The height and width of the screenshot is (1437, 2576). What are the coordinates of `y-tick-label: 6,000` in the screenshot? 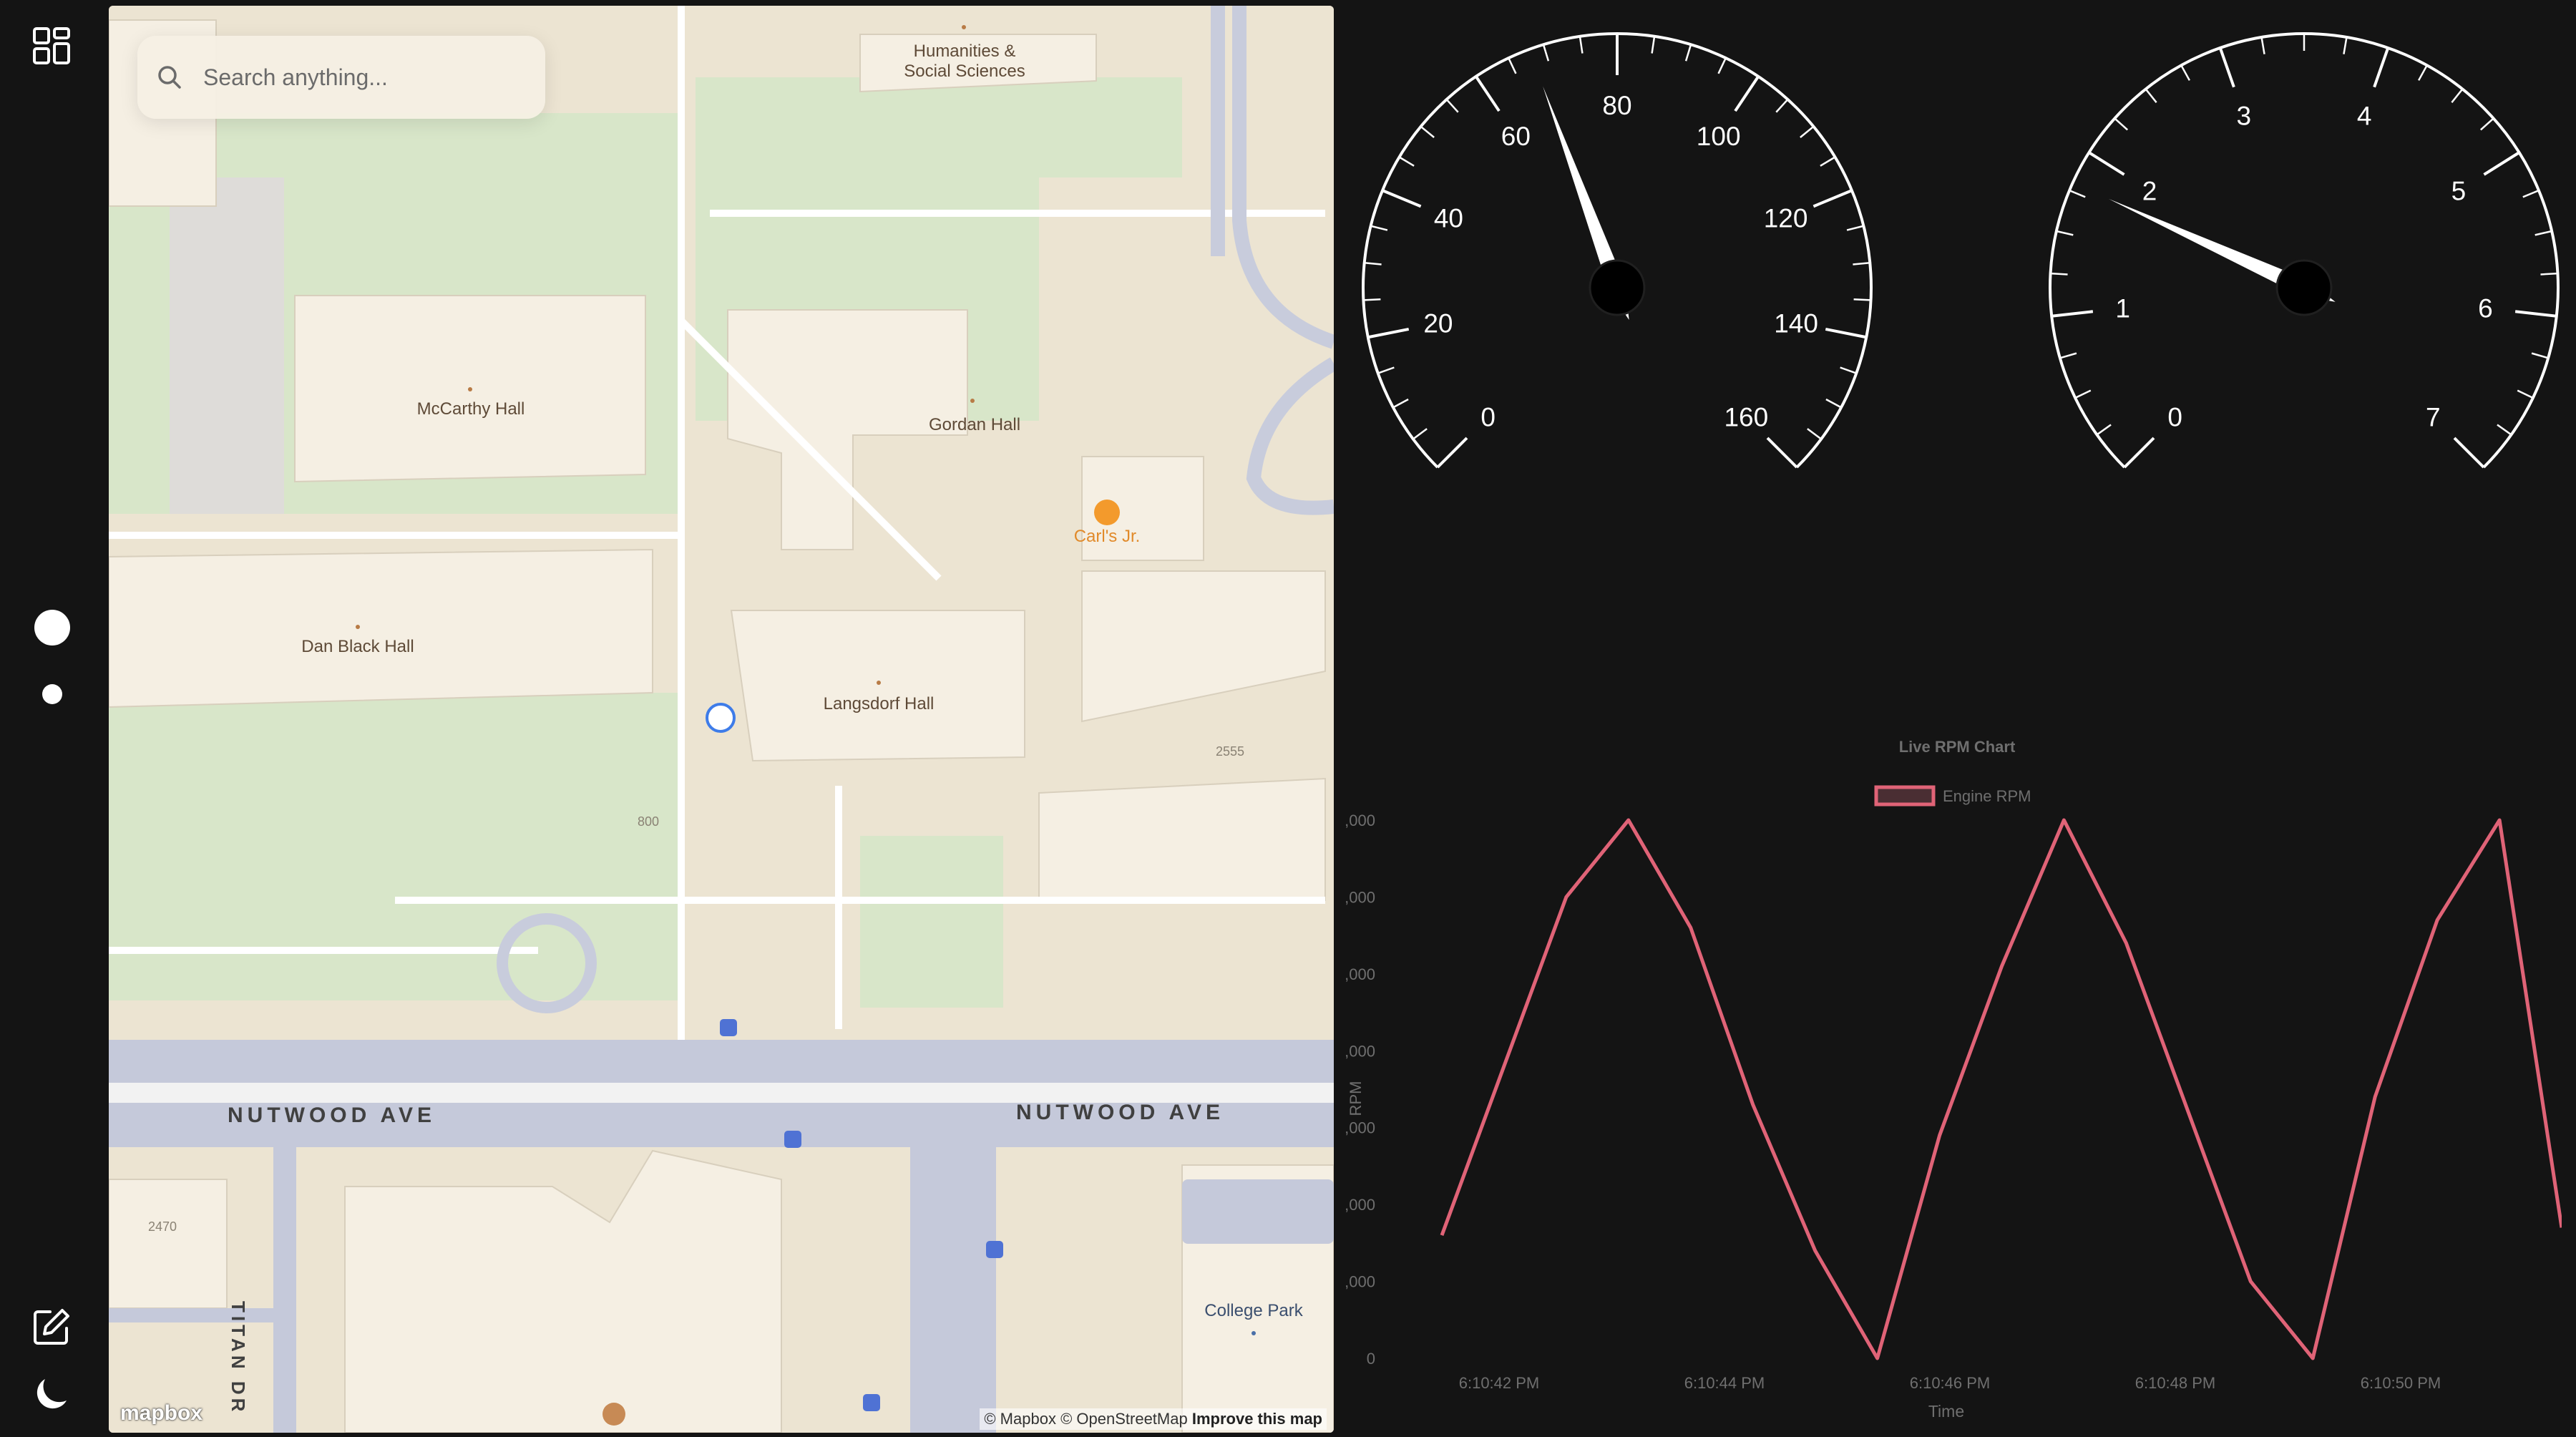 It's located at (1360, 897).